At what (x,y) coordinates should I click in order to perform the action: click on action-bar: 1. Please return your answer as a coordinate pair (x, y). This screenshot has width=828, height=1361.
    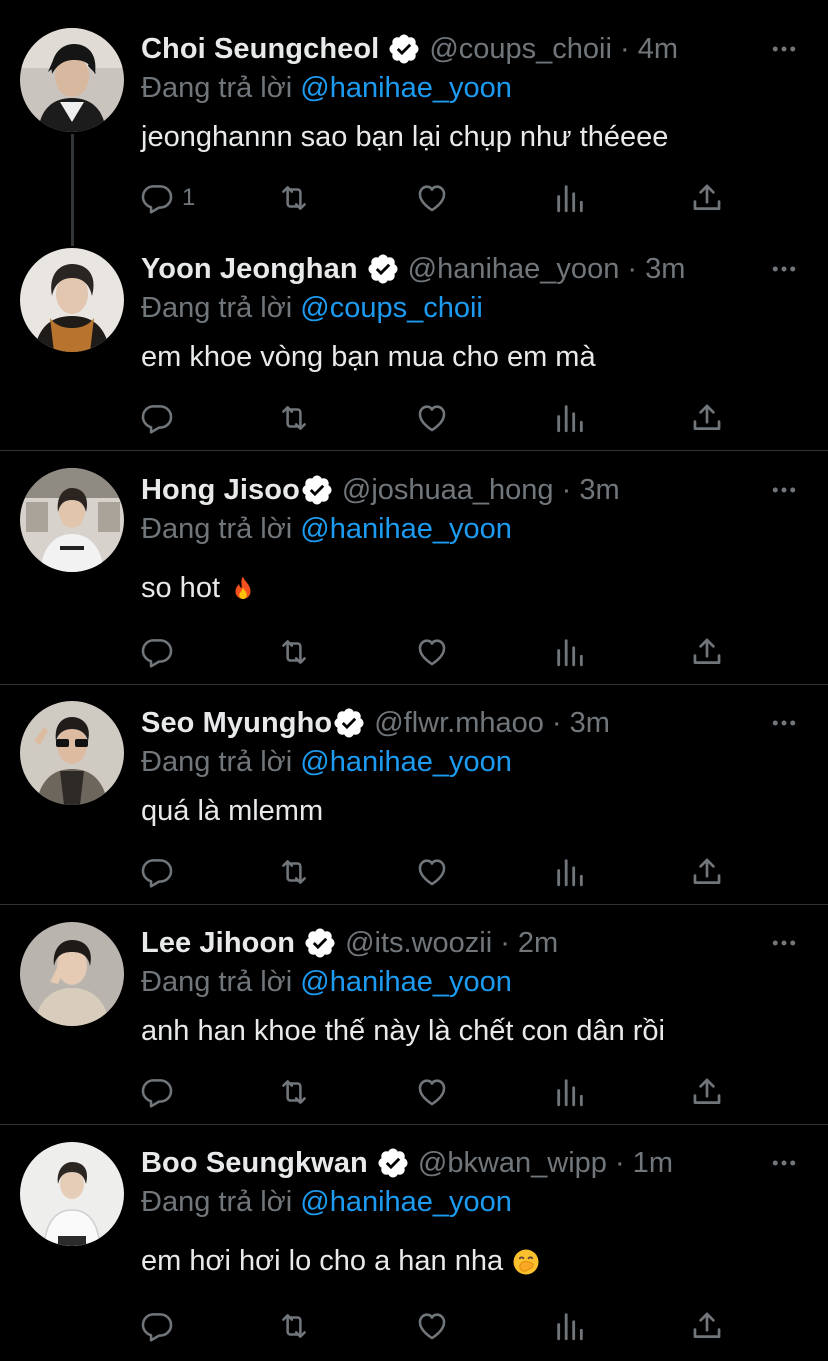
    Looking at the image, I should click on (435, 198).